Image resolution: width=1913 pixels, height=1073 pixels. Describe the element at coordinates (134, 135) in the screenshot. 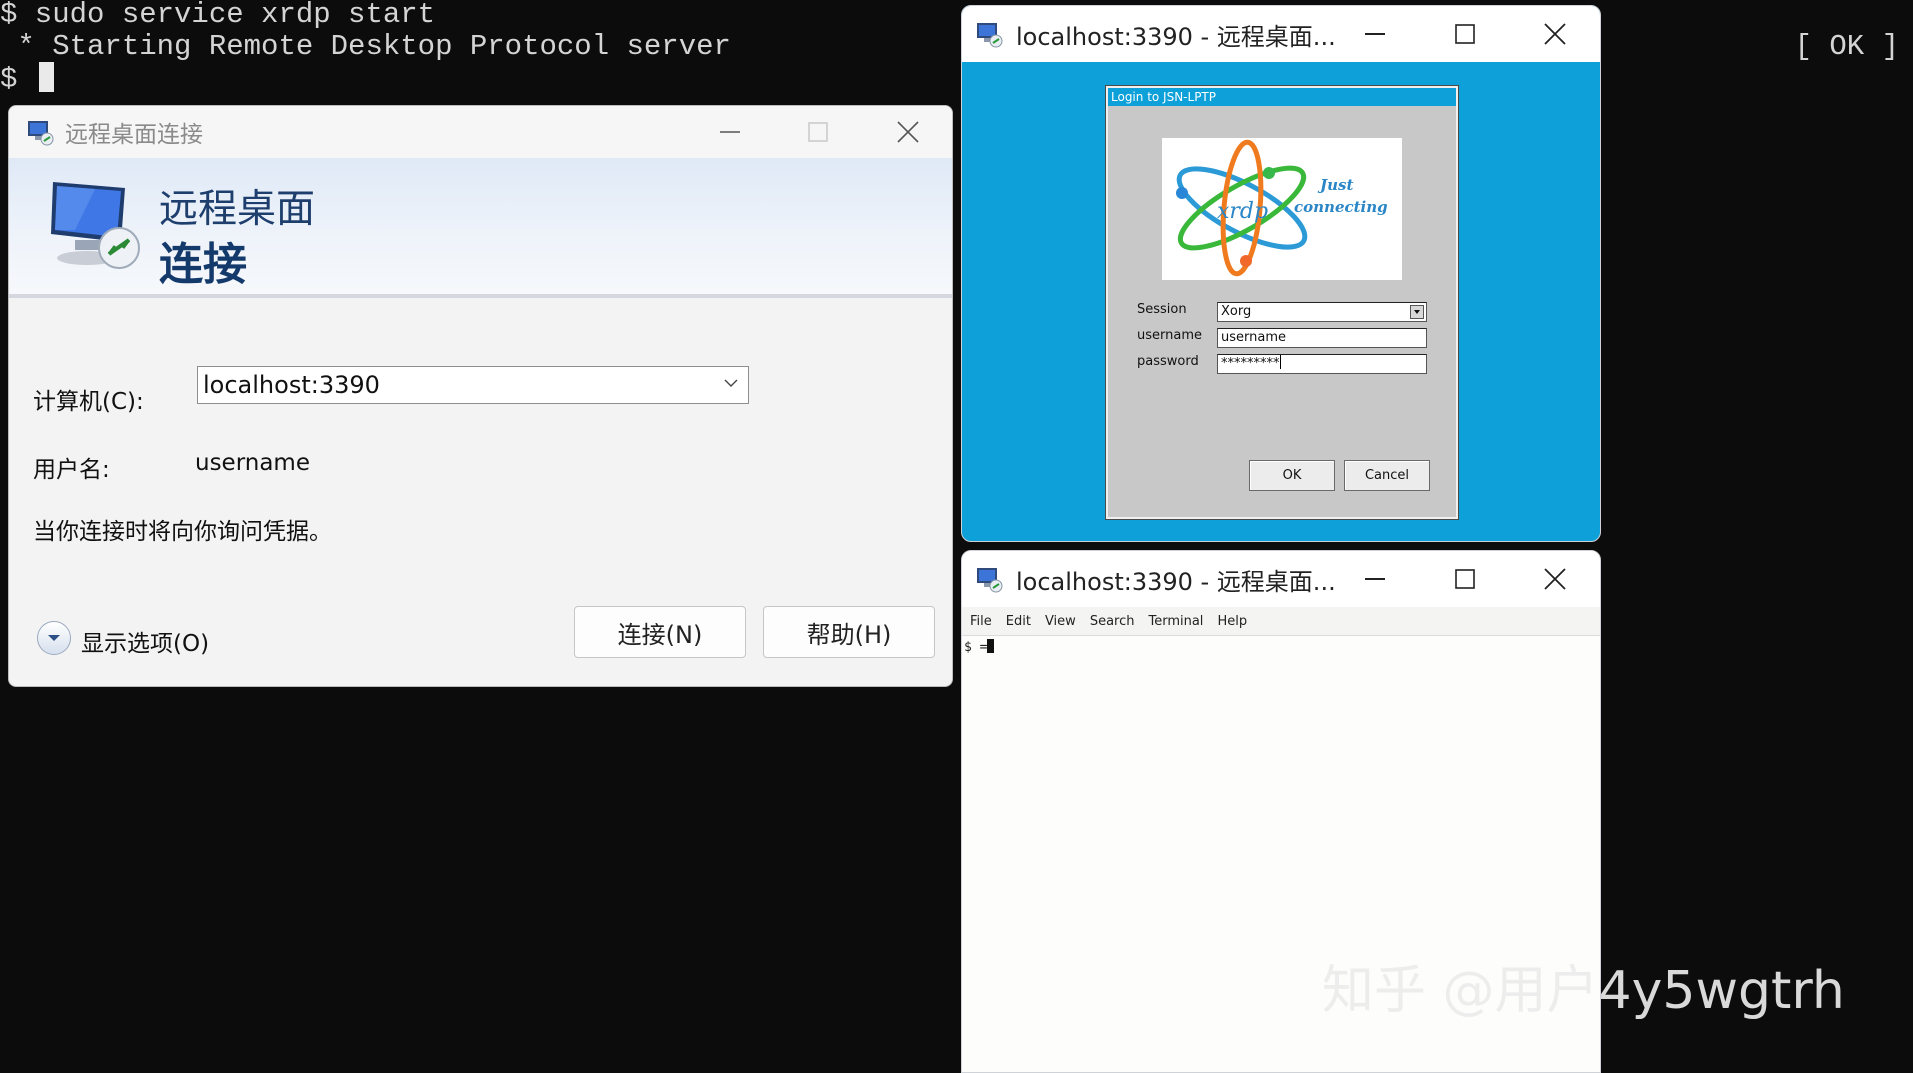

I see `rdc-window-title: 远程桌面连接` at that location.